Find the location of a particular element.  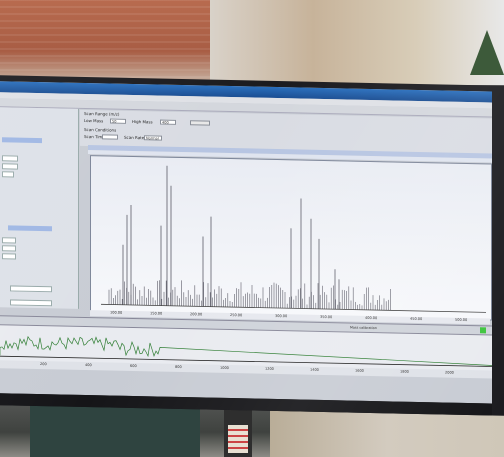

high-mass-label: High Mass is located at coordinates (142, 121).